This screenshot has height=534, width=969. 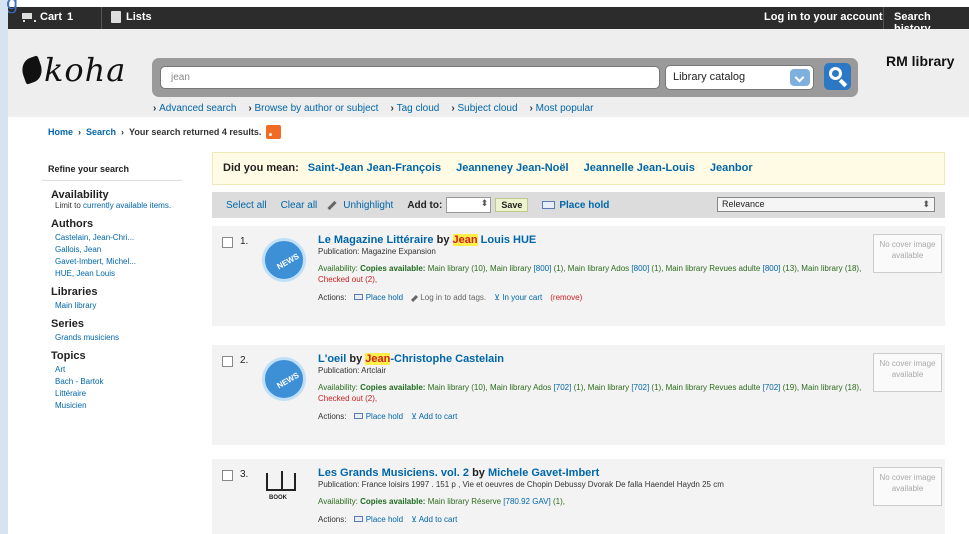 I want to click on tag-cloud-link: Tag cloud, so click(x=415, y=108).